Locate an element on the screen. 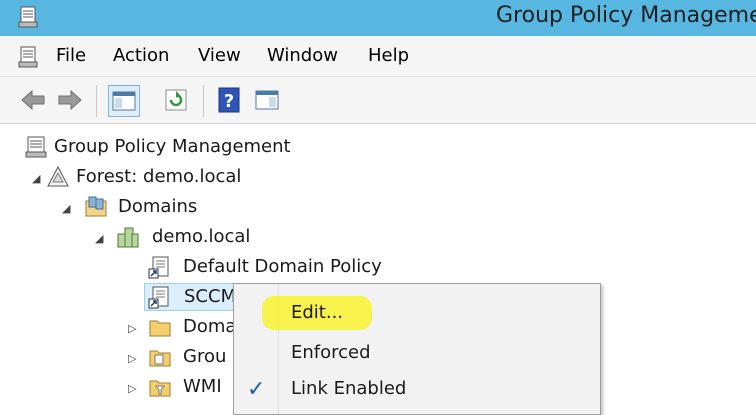 This screenshot has height=415, width=756. gpm-root-icon is located at coordinates (36, 147).